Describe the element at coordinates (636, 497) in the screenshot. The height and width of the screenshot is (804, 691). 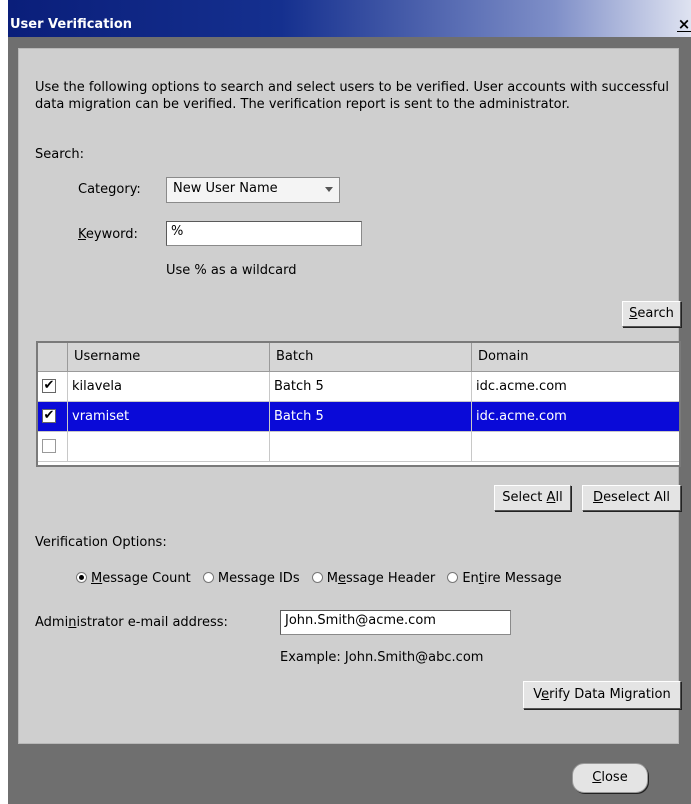
I see `deselect-all-label: eselect All` at that location.